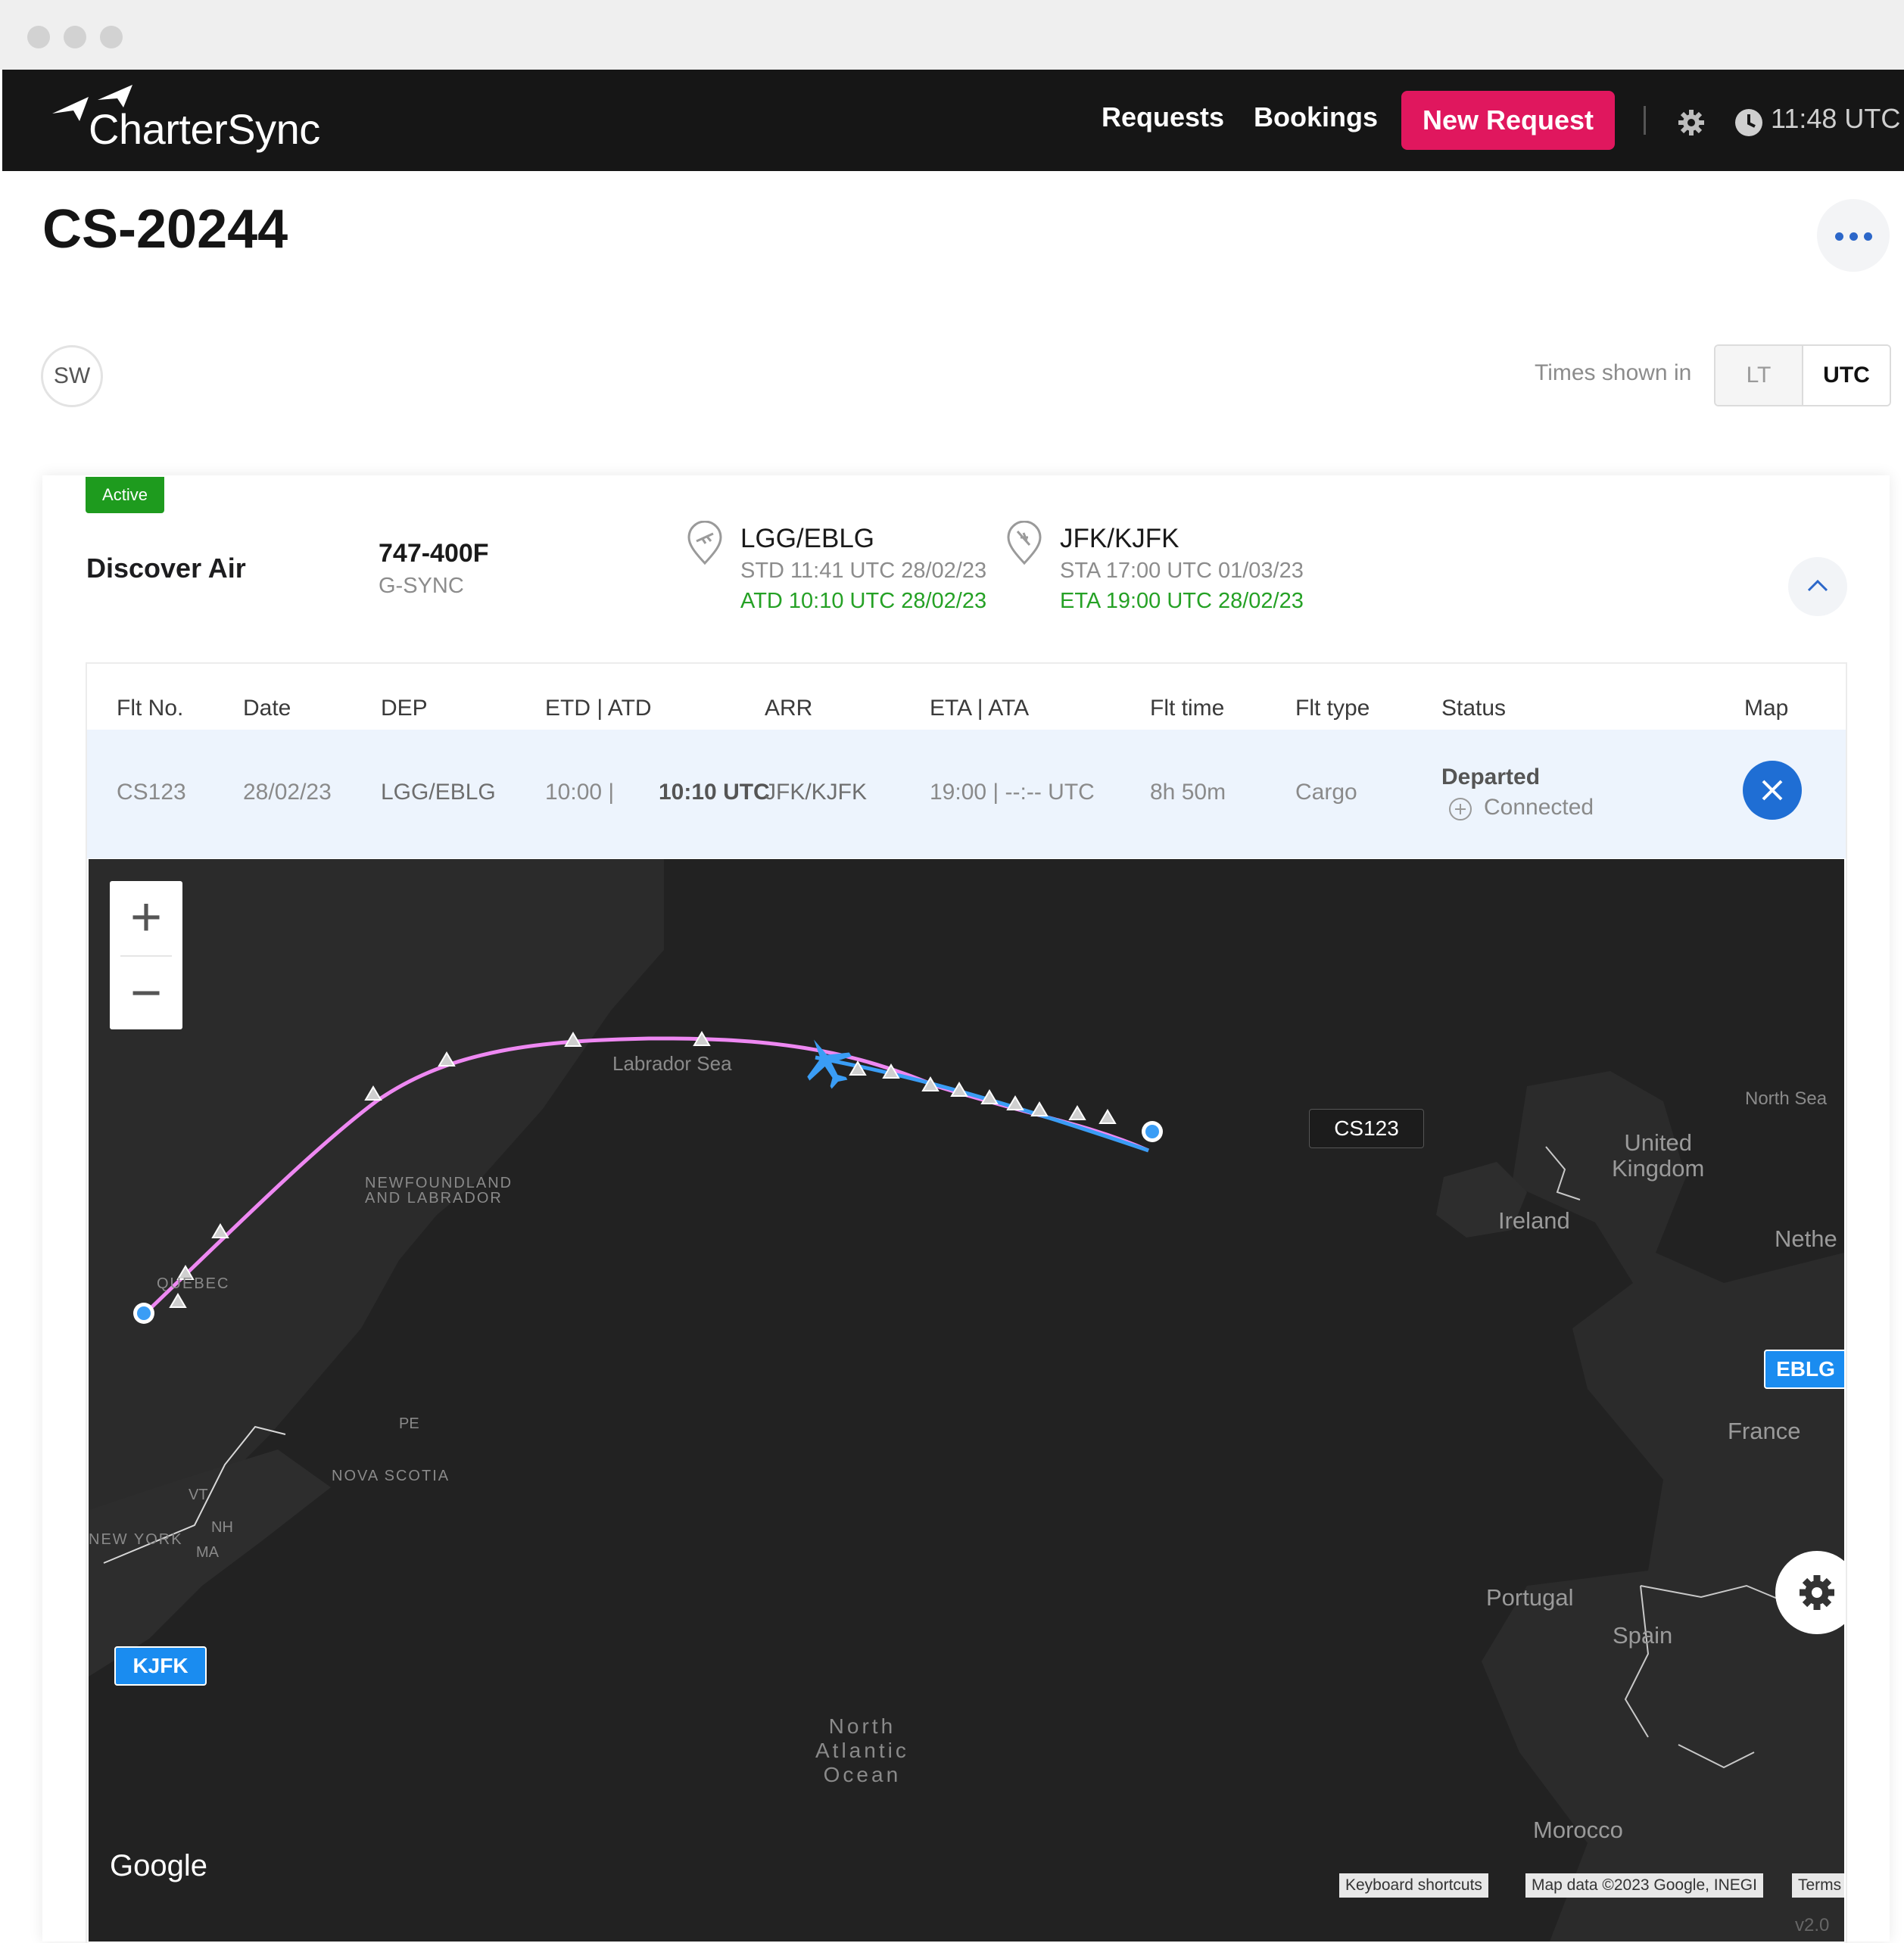  What do you see at coordinates (980, 709) in the screenshot?
I see `column-header: ETA | ATA` at bounding box center [980, 709].